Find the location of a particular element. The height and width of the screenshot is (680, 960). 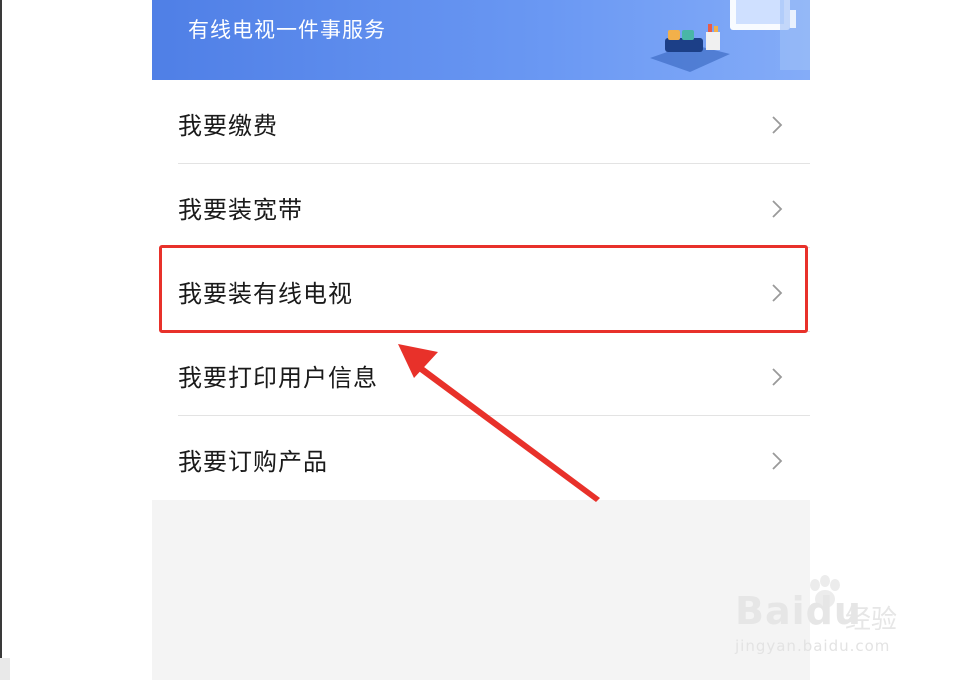

watermark-url: jingyan.baidu.com is located at coordinates (813, 646).